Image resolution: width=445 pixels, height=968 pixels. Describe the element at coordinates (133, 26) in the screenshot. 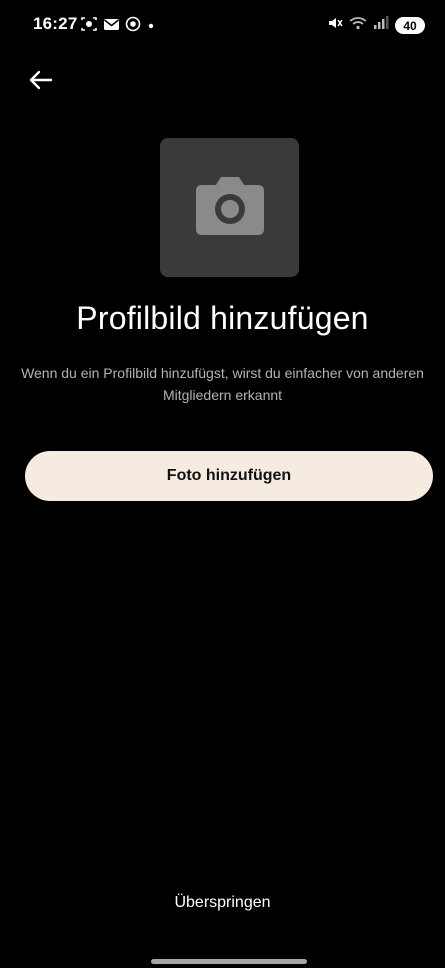

I see `camera-notification-icon` at that location.